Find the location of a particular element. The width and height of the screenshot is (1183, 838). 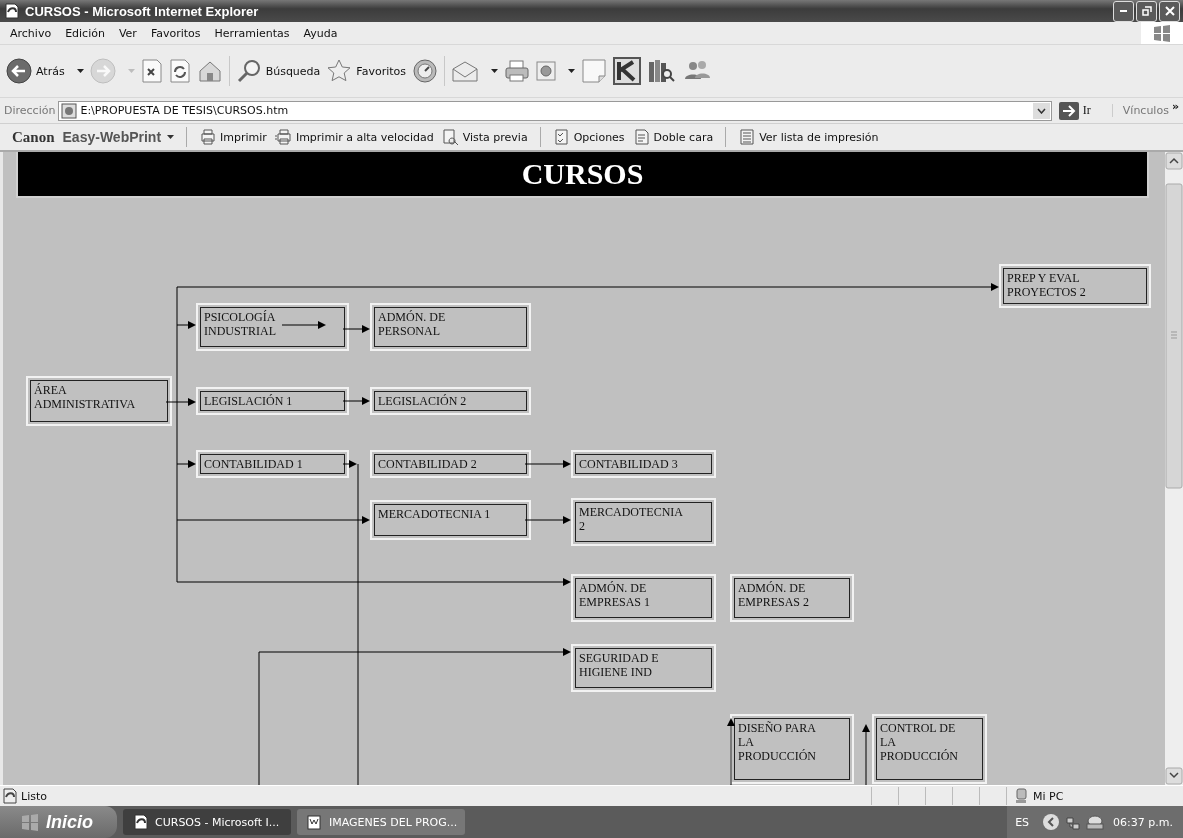

right-arrow-icon is located at coordinates (1068, 110).